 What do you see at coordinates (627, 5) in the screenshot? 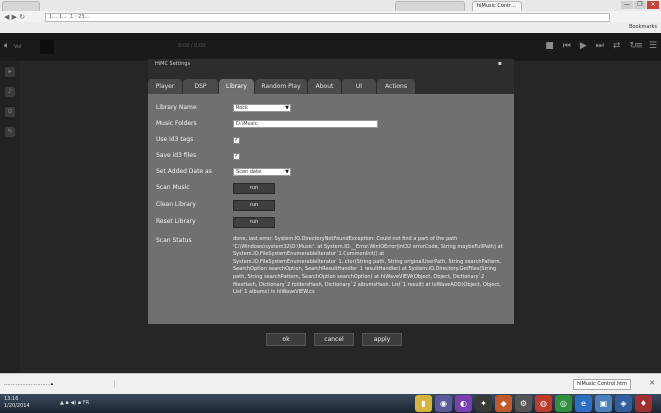
I see `minimize-button: —` at bounding box center [627, 5].